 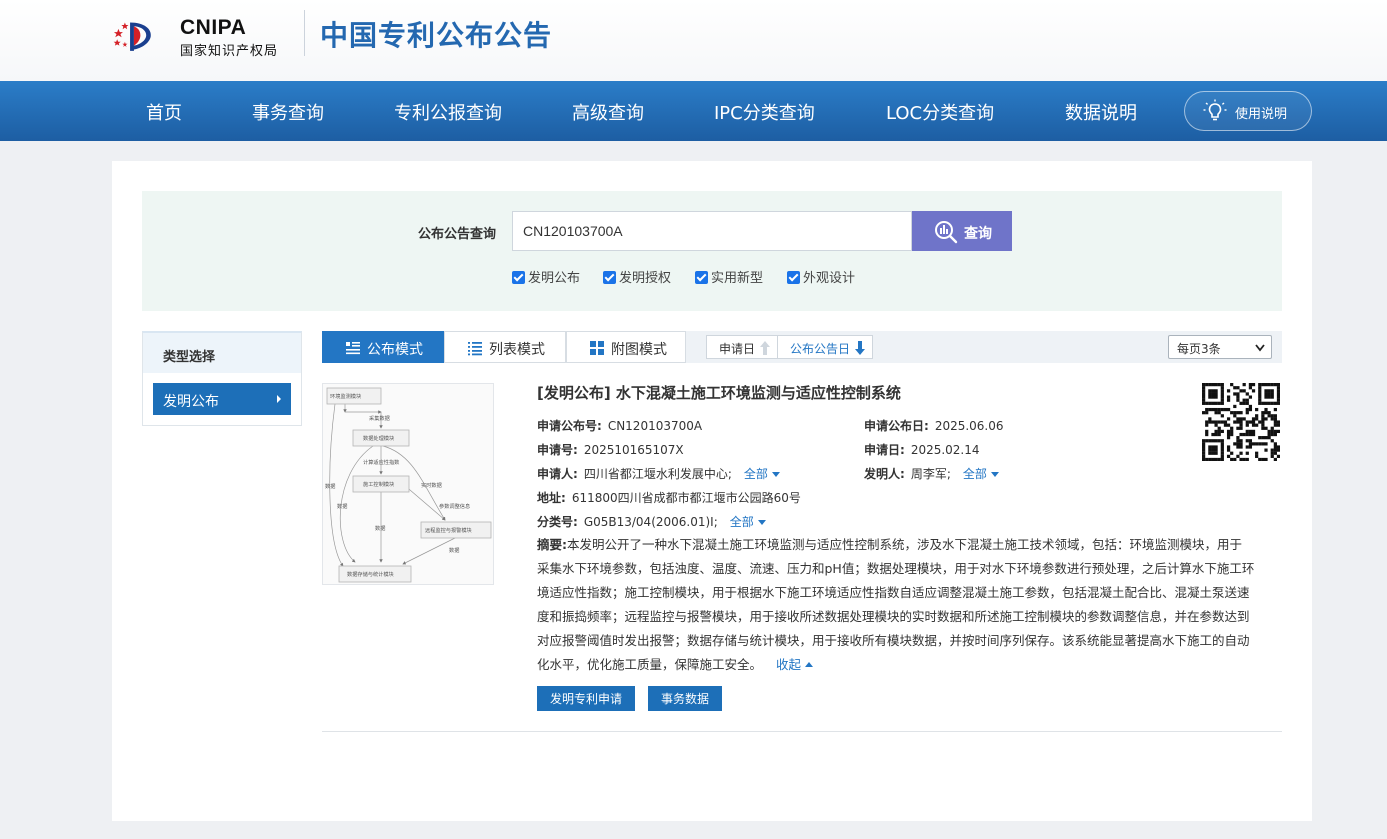 I want to click on help-button: 使用说明, so click(x=1248, y=111).